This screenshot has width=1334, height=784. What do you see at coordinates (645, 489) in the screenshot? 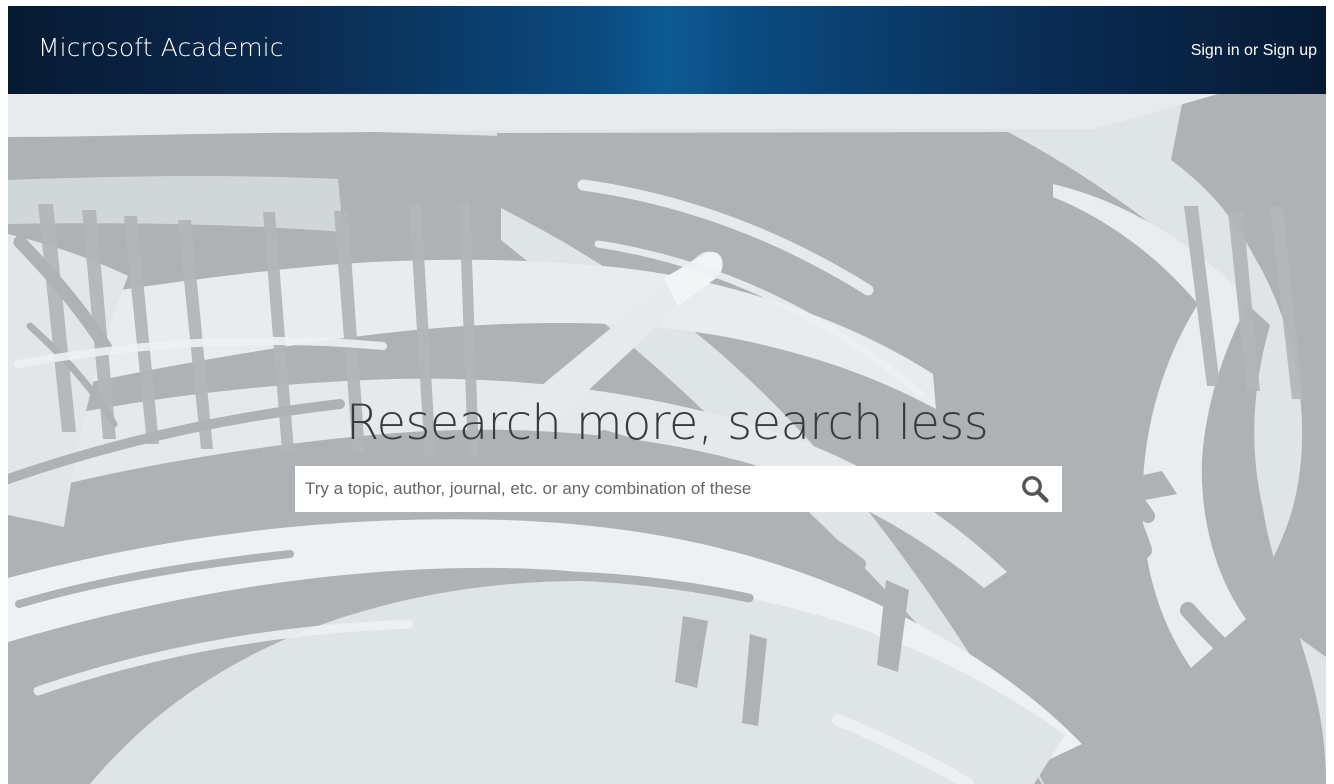
I see `search-input` at bounding box center [645, 489].